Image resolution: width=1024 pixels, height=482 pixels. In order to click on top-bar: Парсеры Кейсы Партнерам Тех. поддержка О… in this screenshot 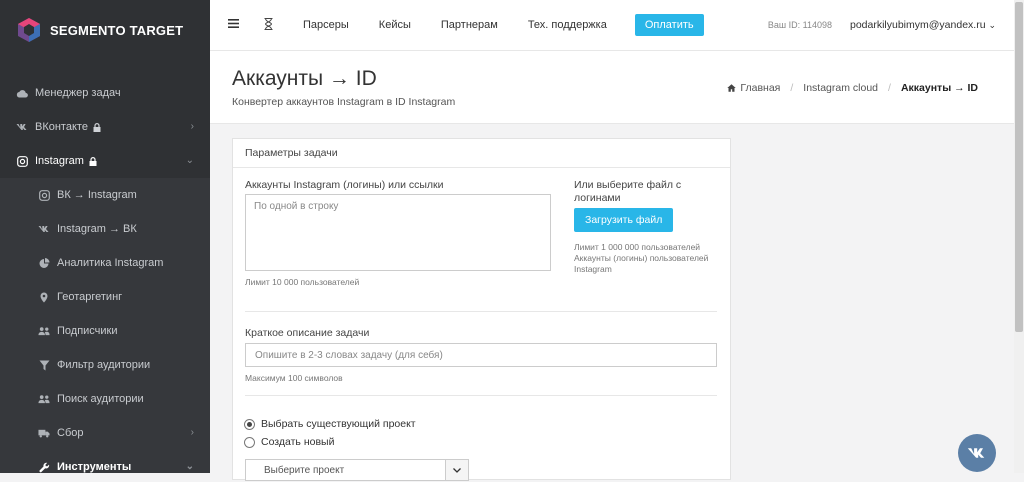, I will do `click(612, 25)`.